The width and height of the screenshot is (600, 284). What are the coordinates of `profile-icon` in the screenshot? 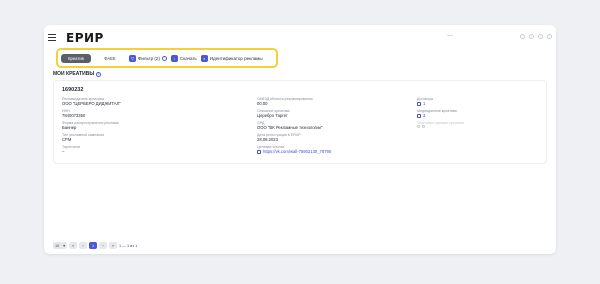 It's located at (549, 36).